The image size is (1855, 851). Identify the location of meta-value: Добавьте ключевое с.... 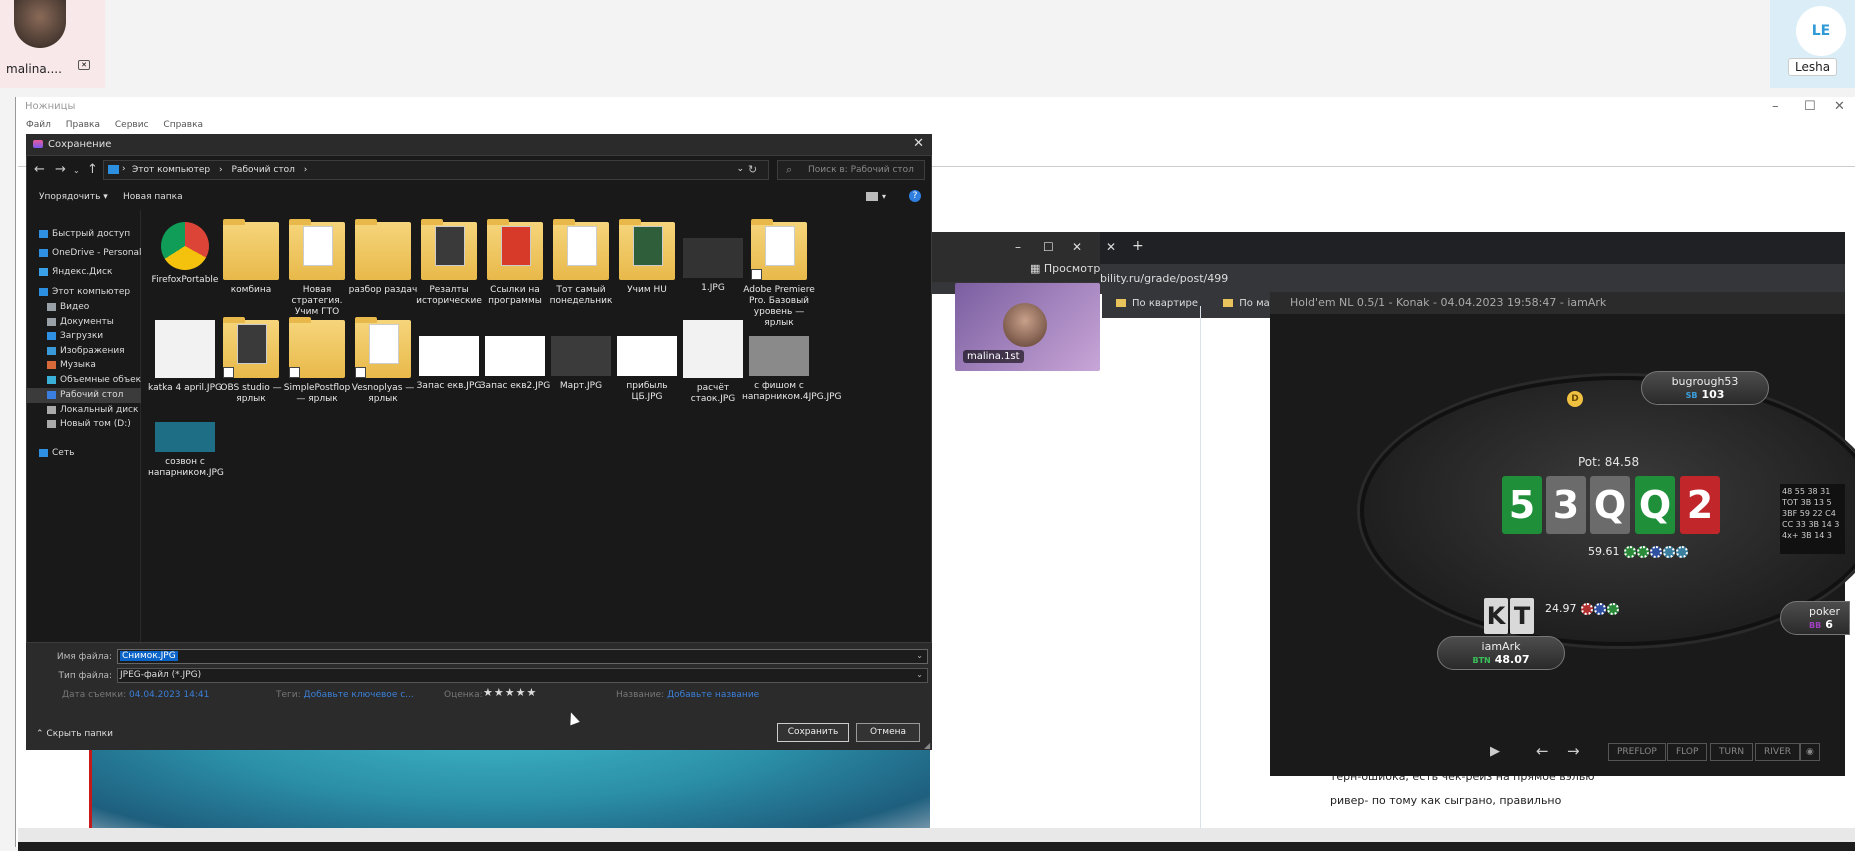
(359, 695).